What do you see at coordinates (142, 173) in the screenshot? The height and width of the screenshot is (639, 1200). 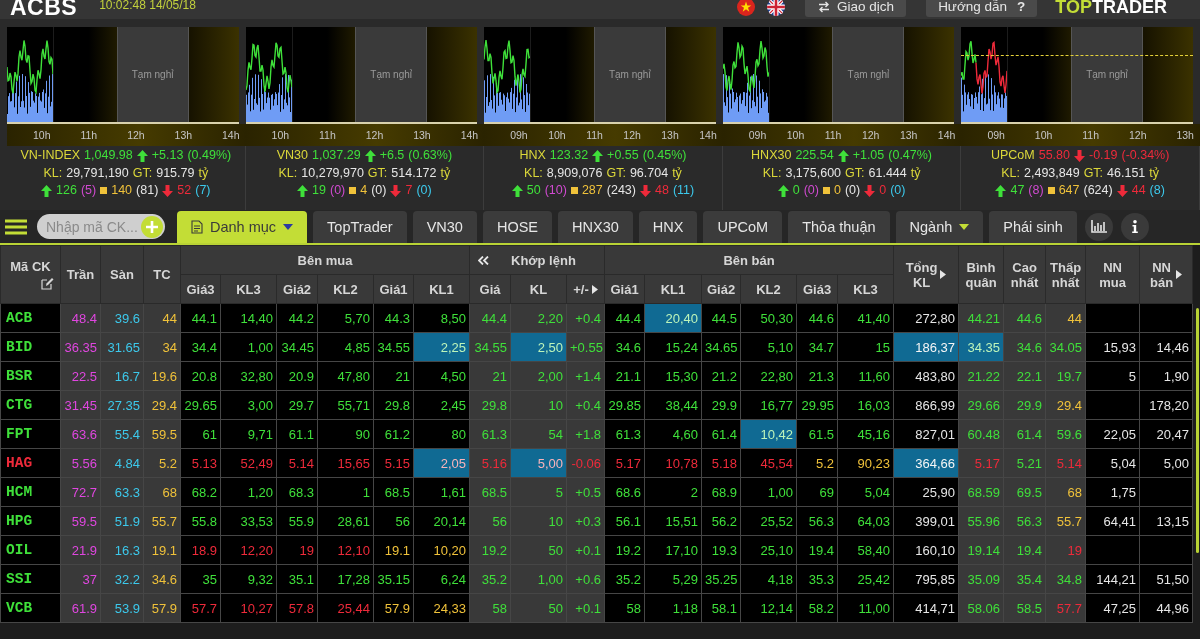 I see `turnover-label: GT:` at bounding box center [142, 173].